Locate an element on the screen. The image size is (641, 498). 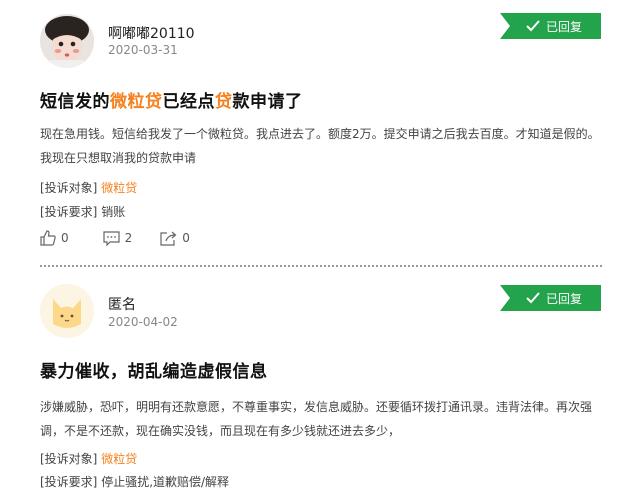
complaint-request-row: [投诉要求] 停止骚扰,道歉赔偿/解释 is located at coordinates (134, 481).